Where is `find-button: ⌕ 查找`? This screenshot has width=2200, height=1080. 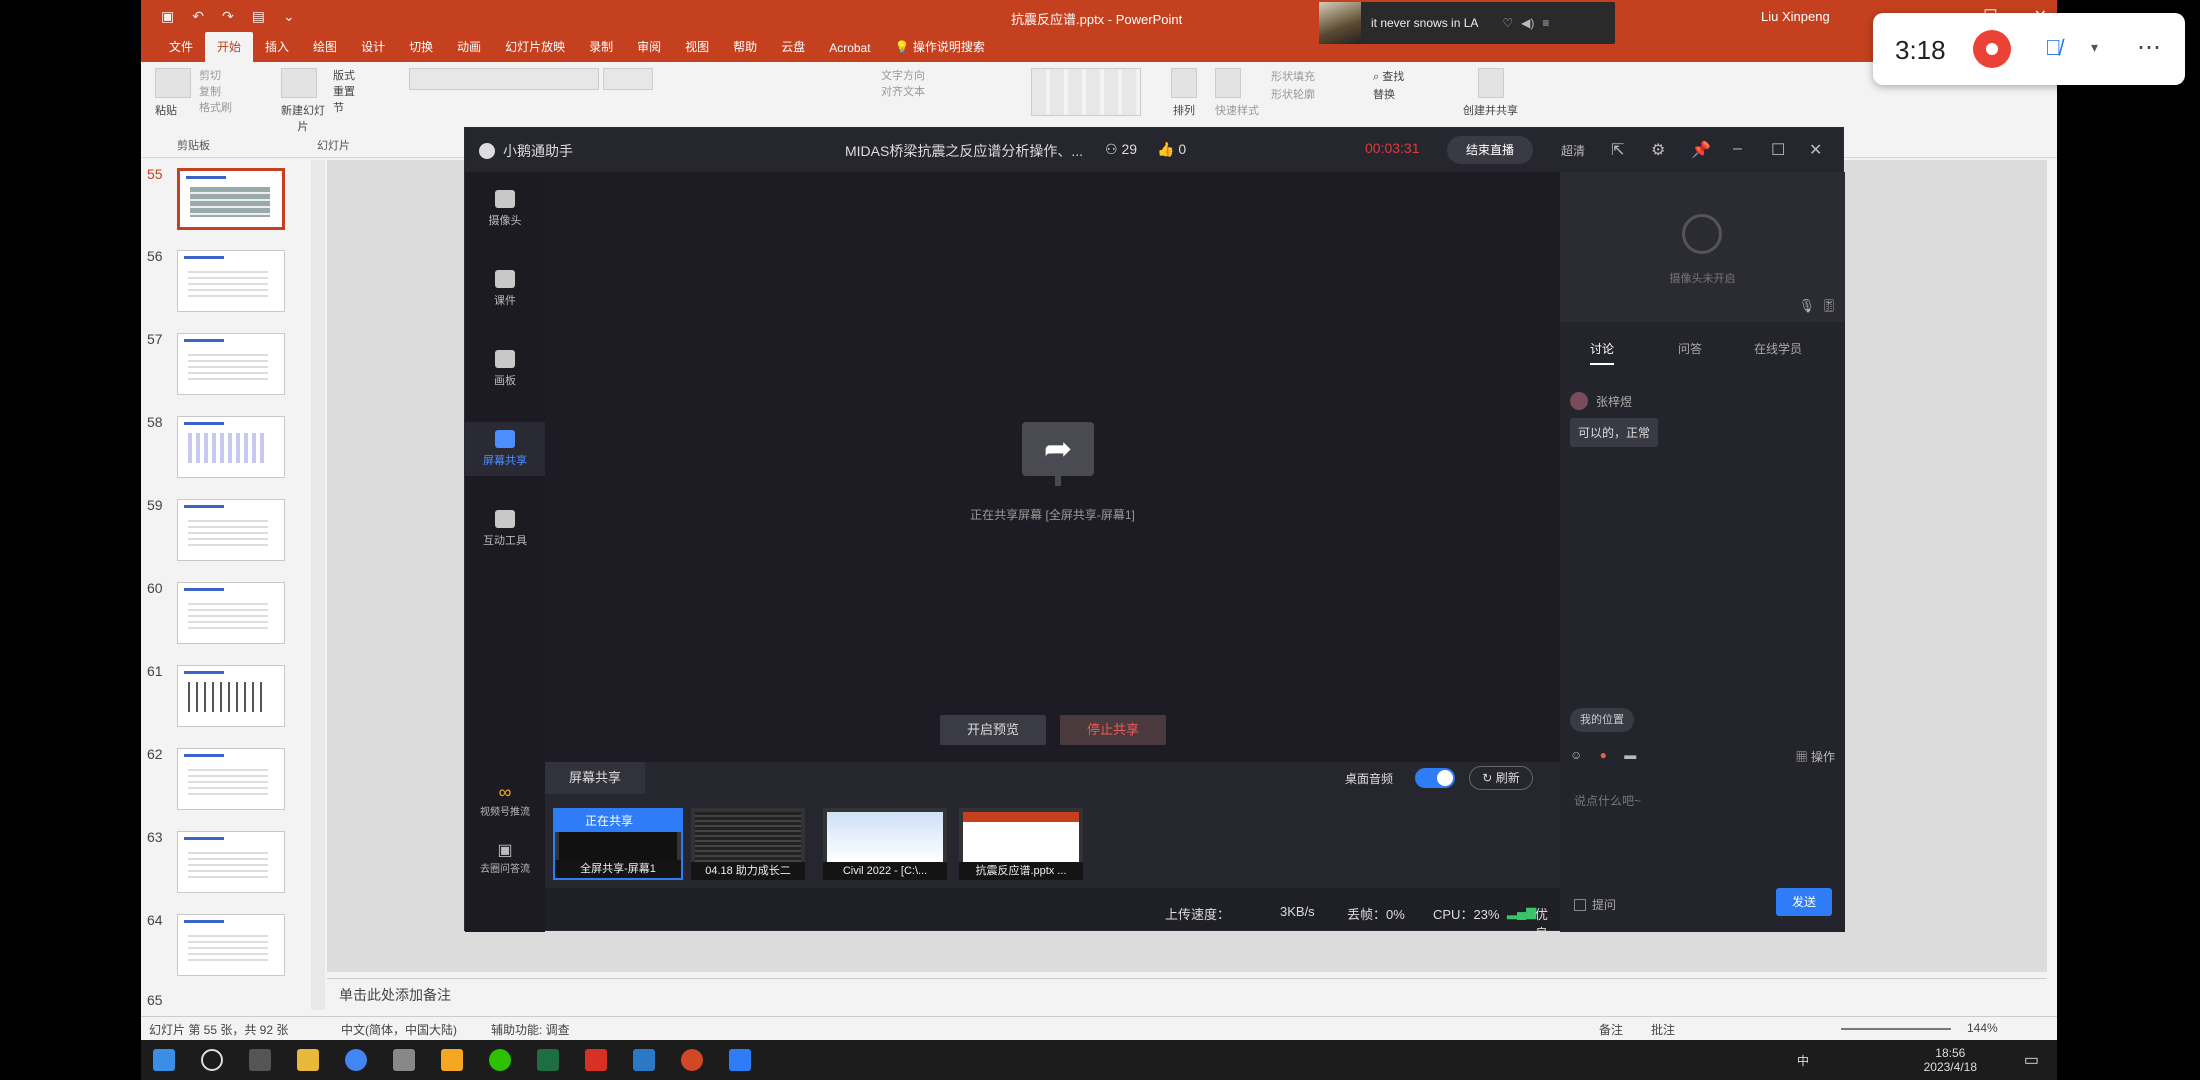
find-button: ⌕ 查找 is located at coordinates (1388, 77).